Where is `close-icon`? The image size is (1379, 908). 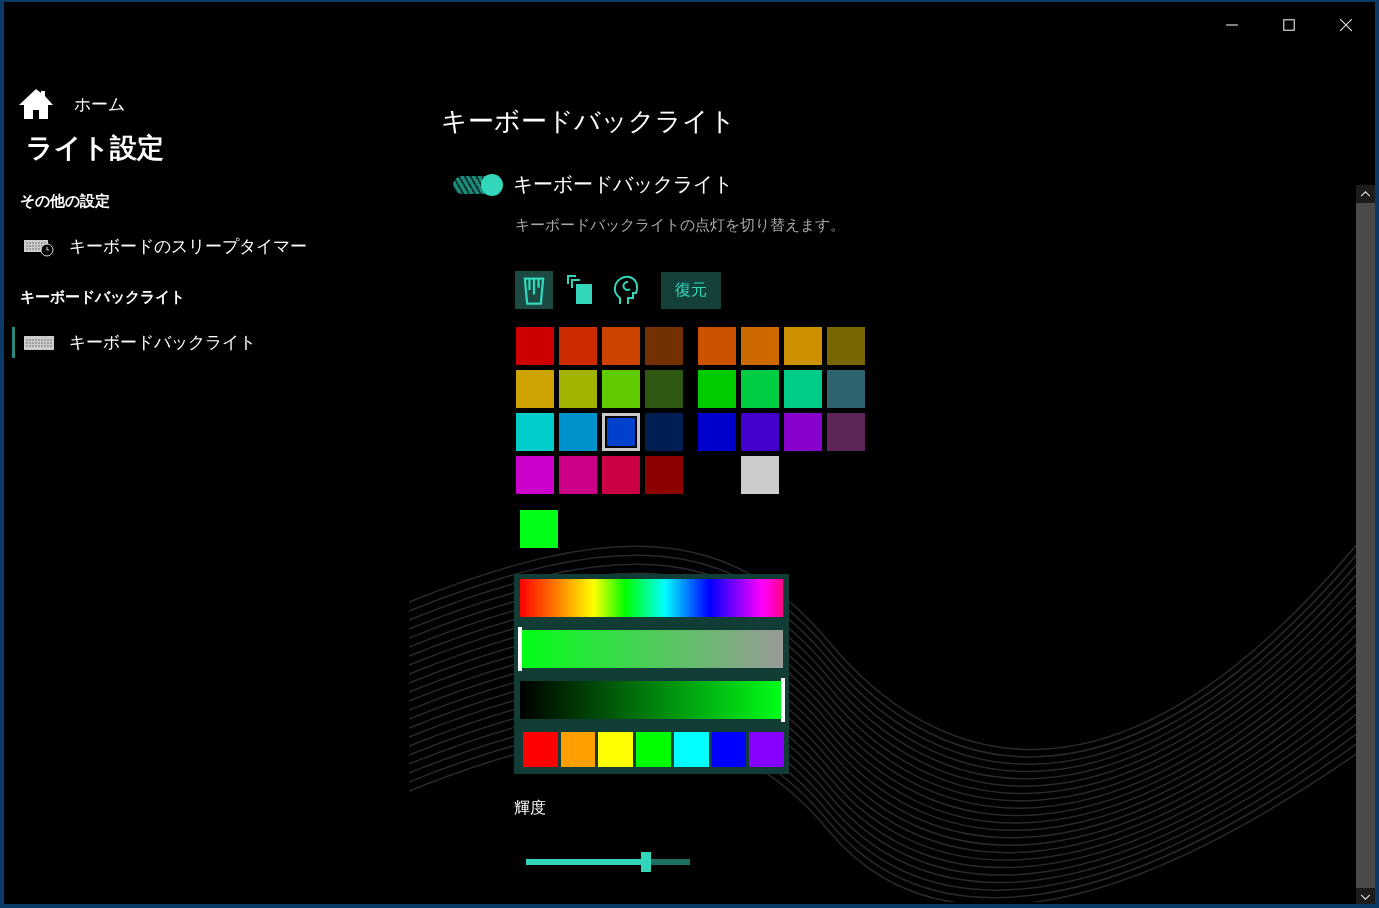 close-icon is located at coordinates (1346, 25).